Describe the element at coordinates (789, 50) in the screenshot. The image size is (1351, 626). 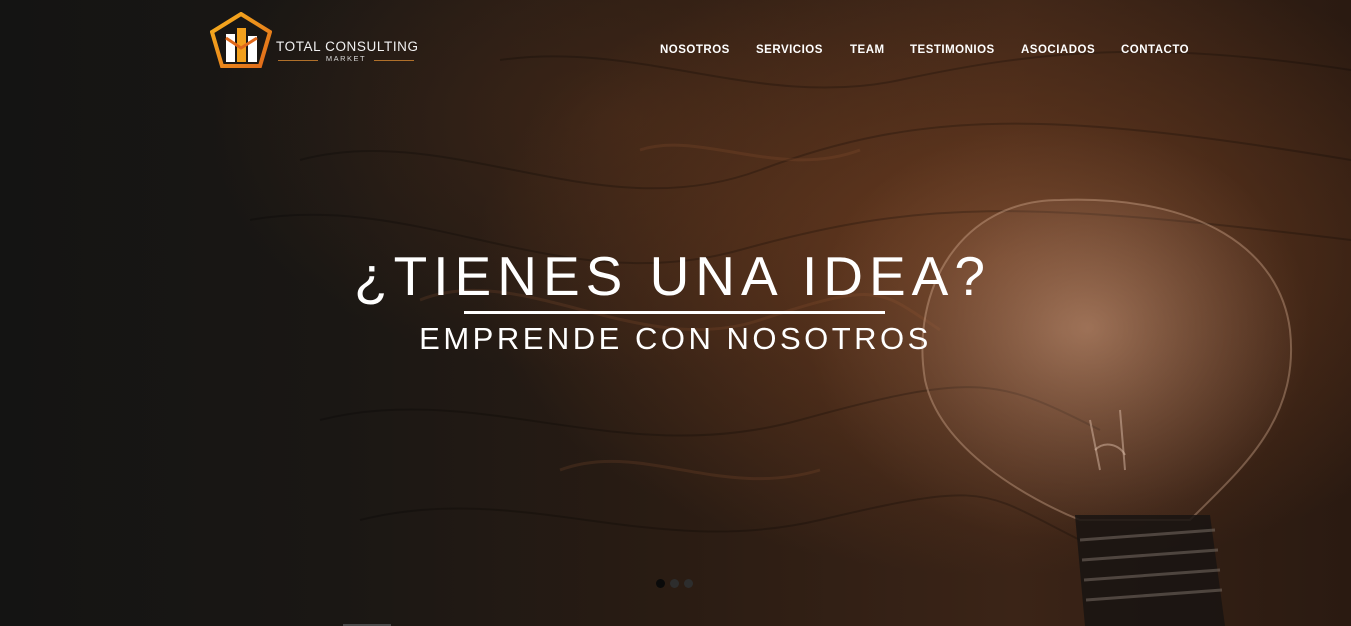
I see `nav-item-servicios: SERVICIOS` at that location.